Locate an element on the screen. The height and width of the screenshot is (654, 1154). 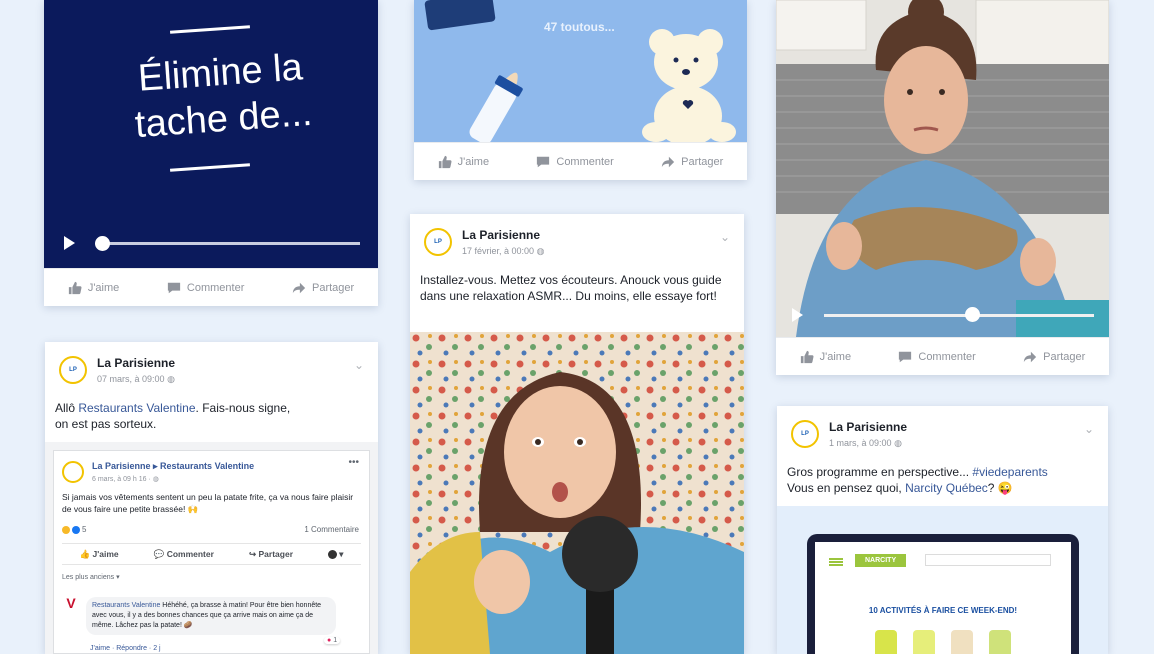
embedded-comment-button: 💬 Commenter is located at coordinates (184, 554).